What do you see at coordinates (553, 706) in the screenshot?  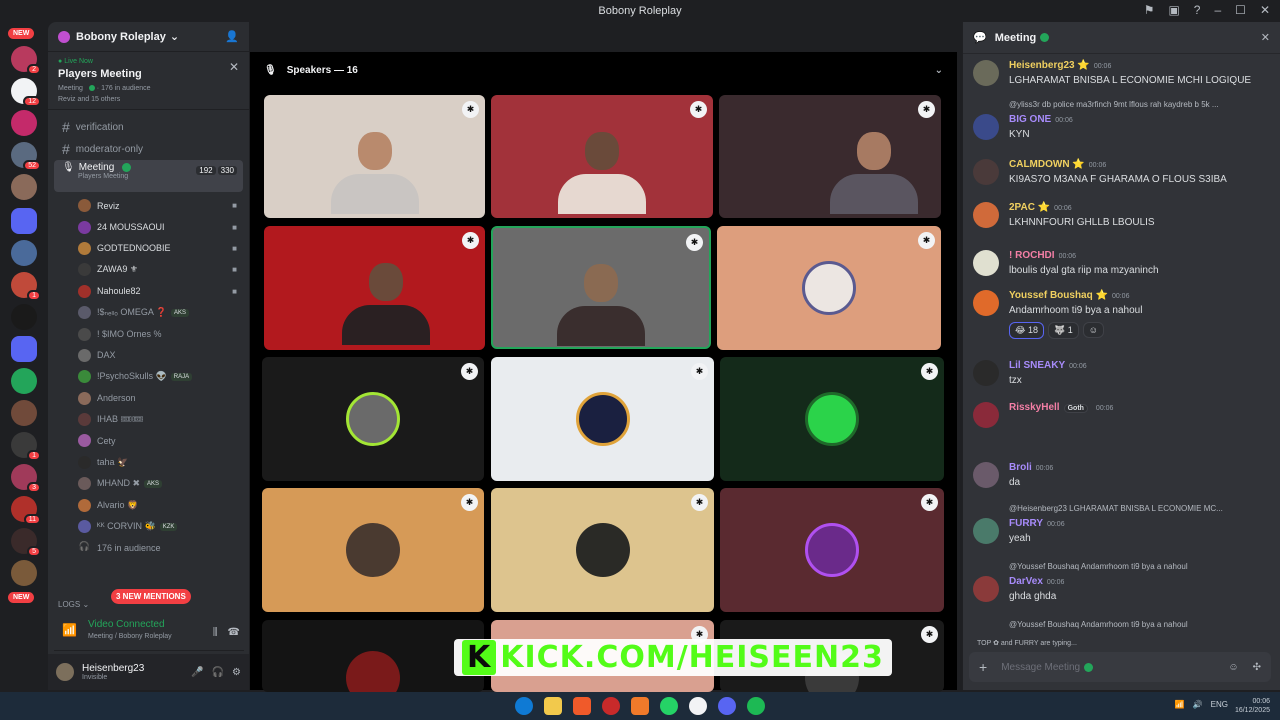 I see `explorer-icon` at bounding box center [553, 706].